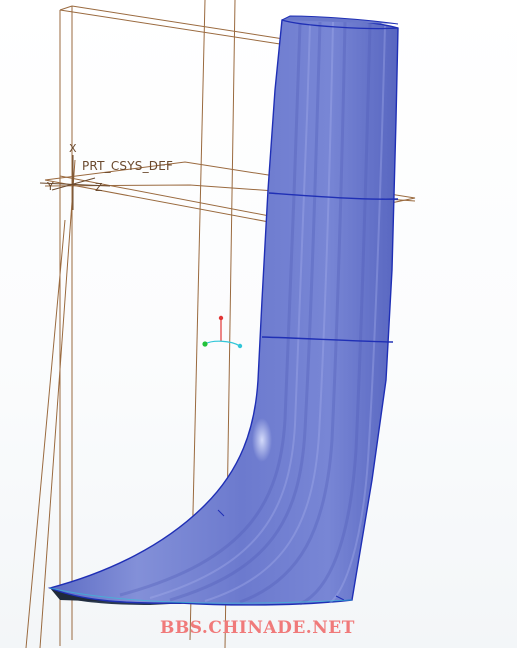 This screenshot has width=517, height=648. What do you see at coordinates (257, 628) in the screenshot?
I see `watermark-text: BBS.CHINADE.NET` at bounding box center [257, 628].